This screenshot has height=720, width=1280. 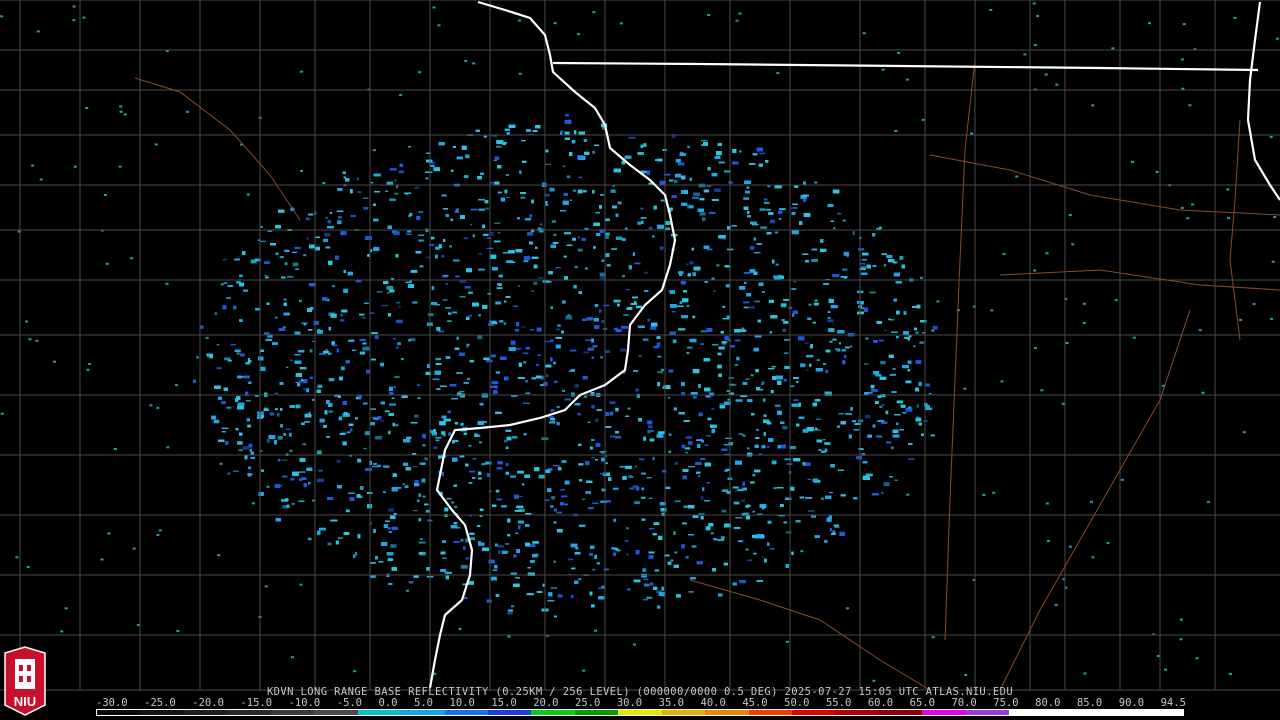 What do you see at coordinates (423, 703) in the screenshot?
I see `scale-label: 5.0` at bounding box center [423, 703].